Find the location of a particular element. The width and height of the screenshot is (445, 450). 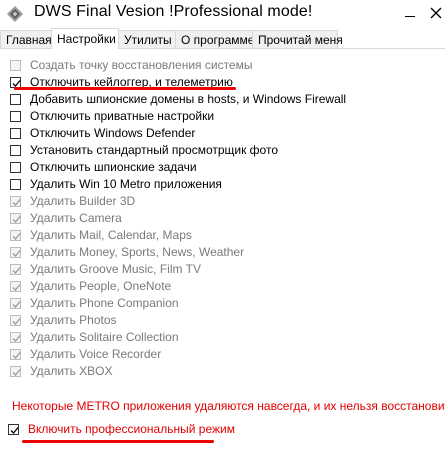

option-row: Удалить Camera is located at coordinates (66, 218).